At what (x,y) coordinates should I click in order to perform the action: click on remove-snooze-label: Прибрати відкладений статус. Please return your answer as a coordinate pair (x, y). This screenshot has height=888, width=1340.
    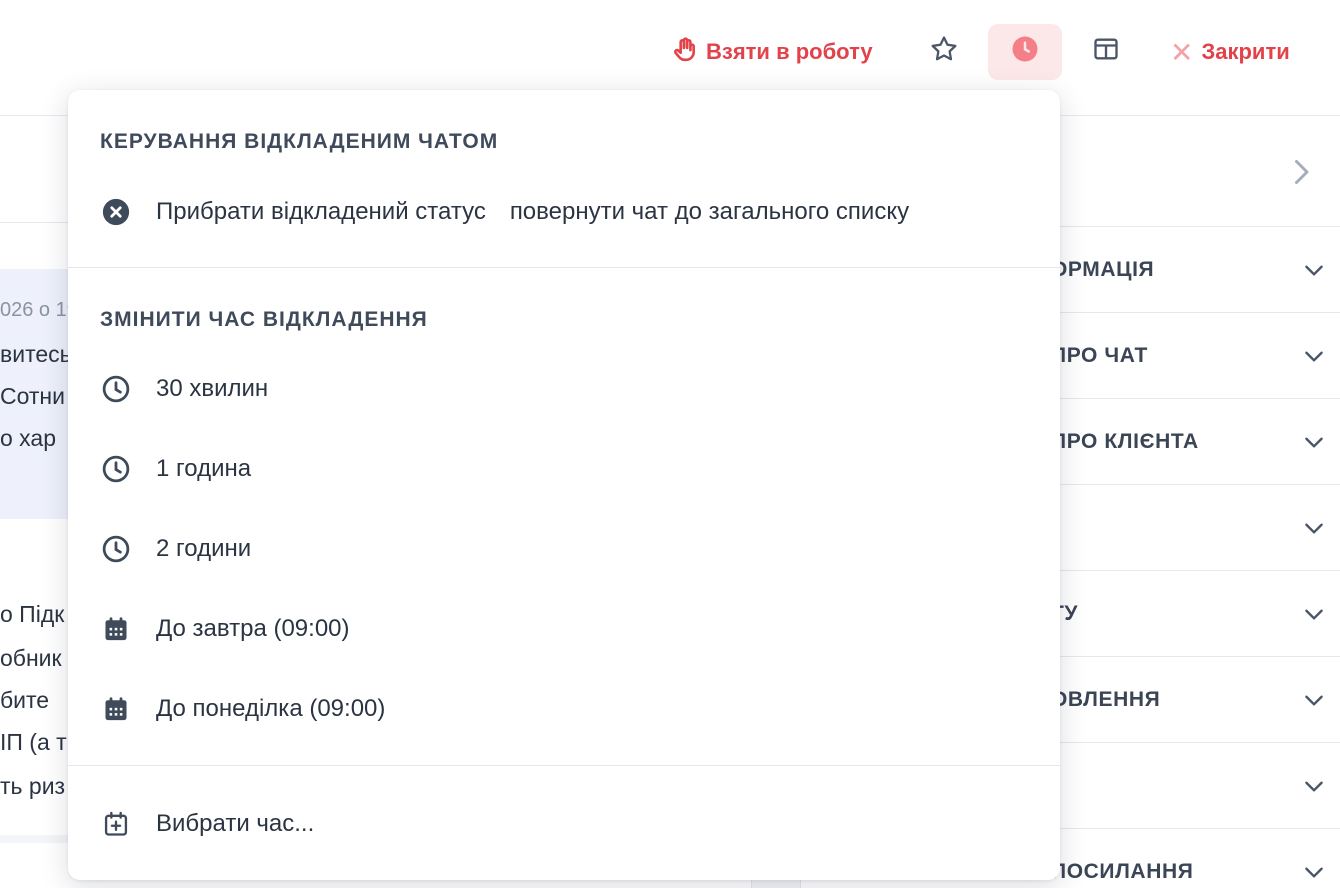
    Looking at the image, I should click on (321, 211).